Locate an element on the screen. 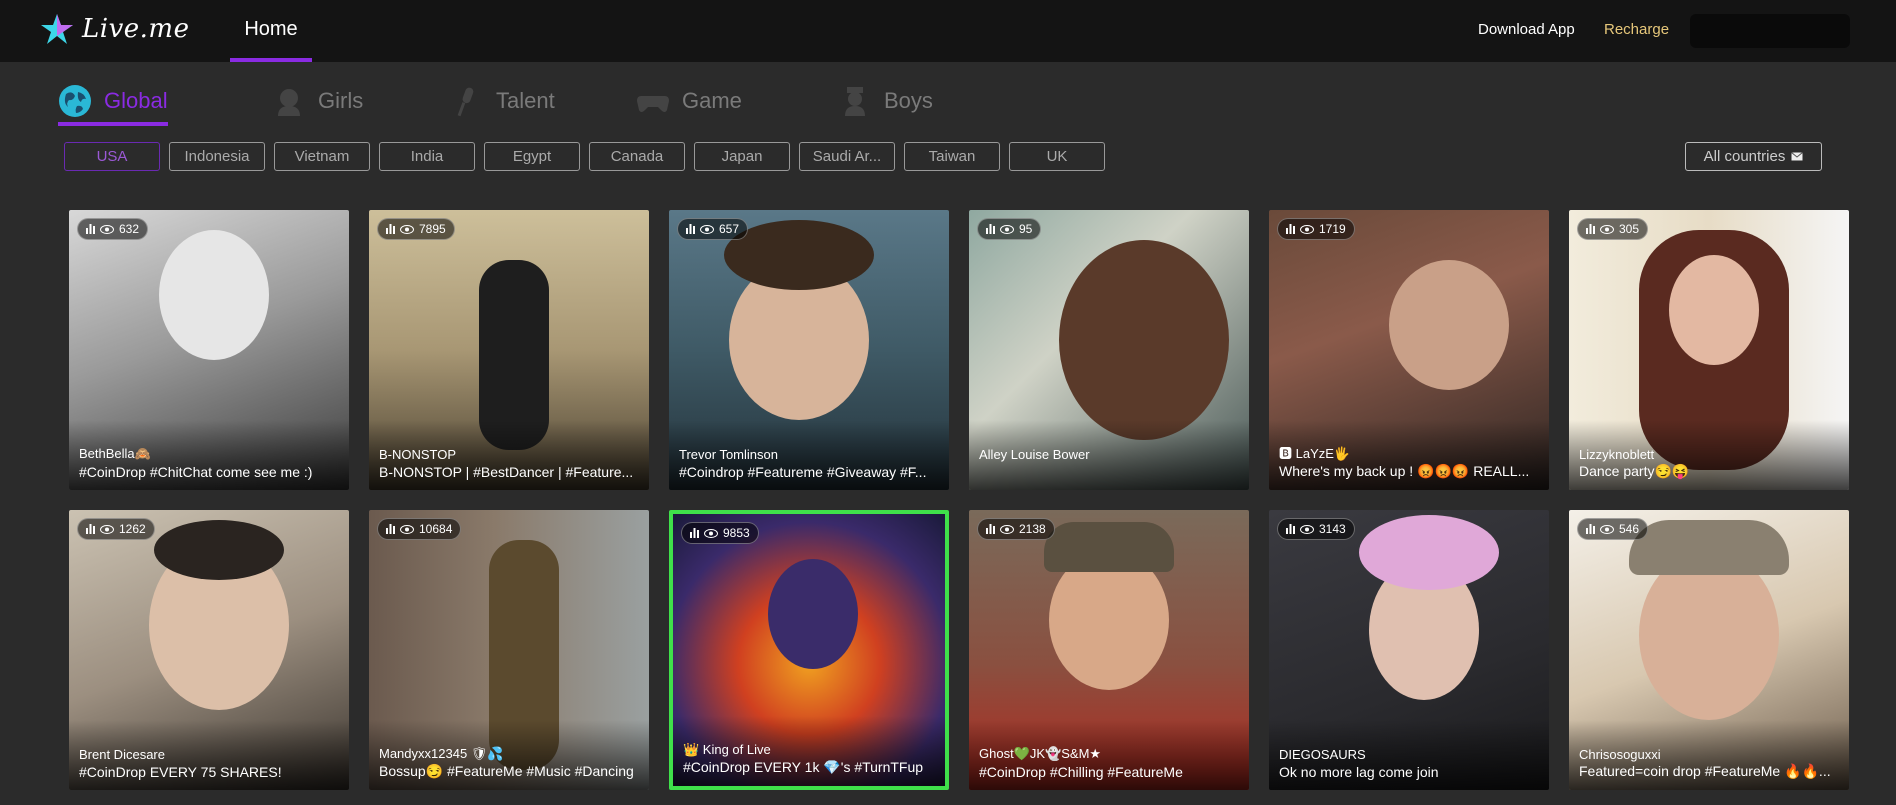 The image size is (1896, 805). country-egypt: Egypt is located at coordinates (532, 156).